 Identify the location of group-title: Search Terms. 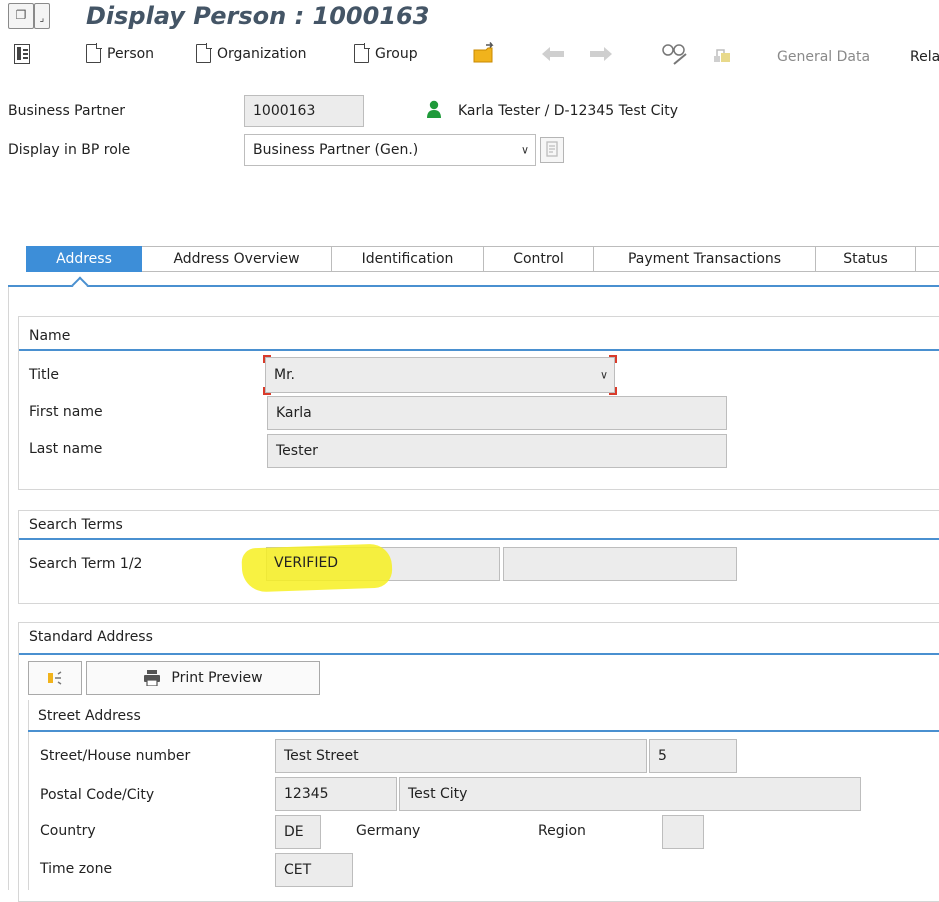
(76, 525).